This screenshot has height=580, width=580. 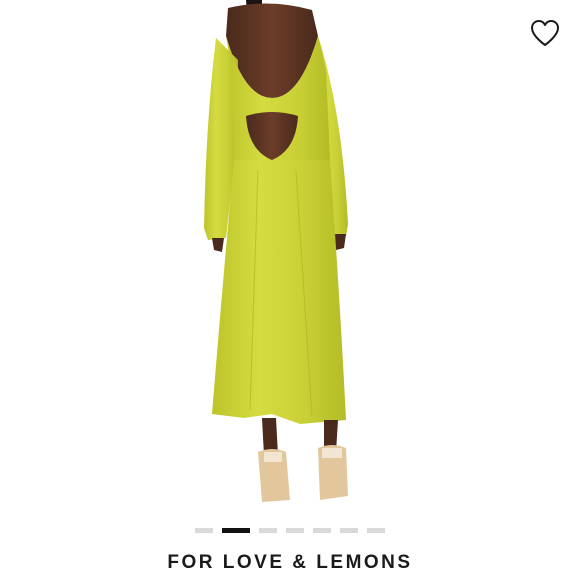 What do you see at coordinates (290, 563) in the screenshot?
I see `brand-name: FOR LOVE & LEMONS` at bounding box center [290, 563].